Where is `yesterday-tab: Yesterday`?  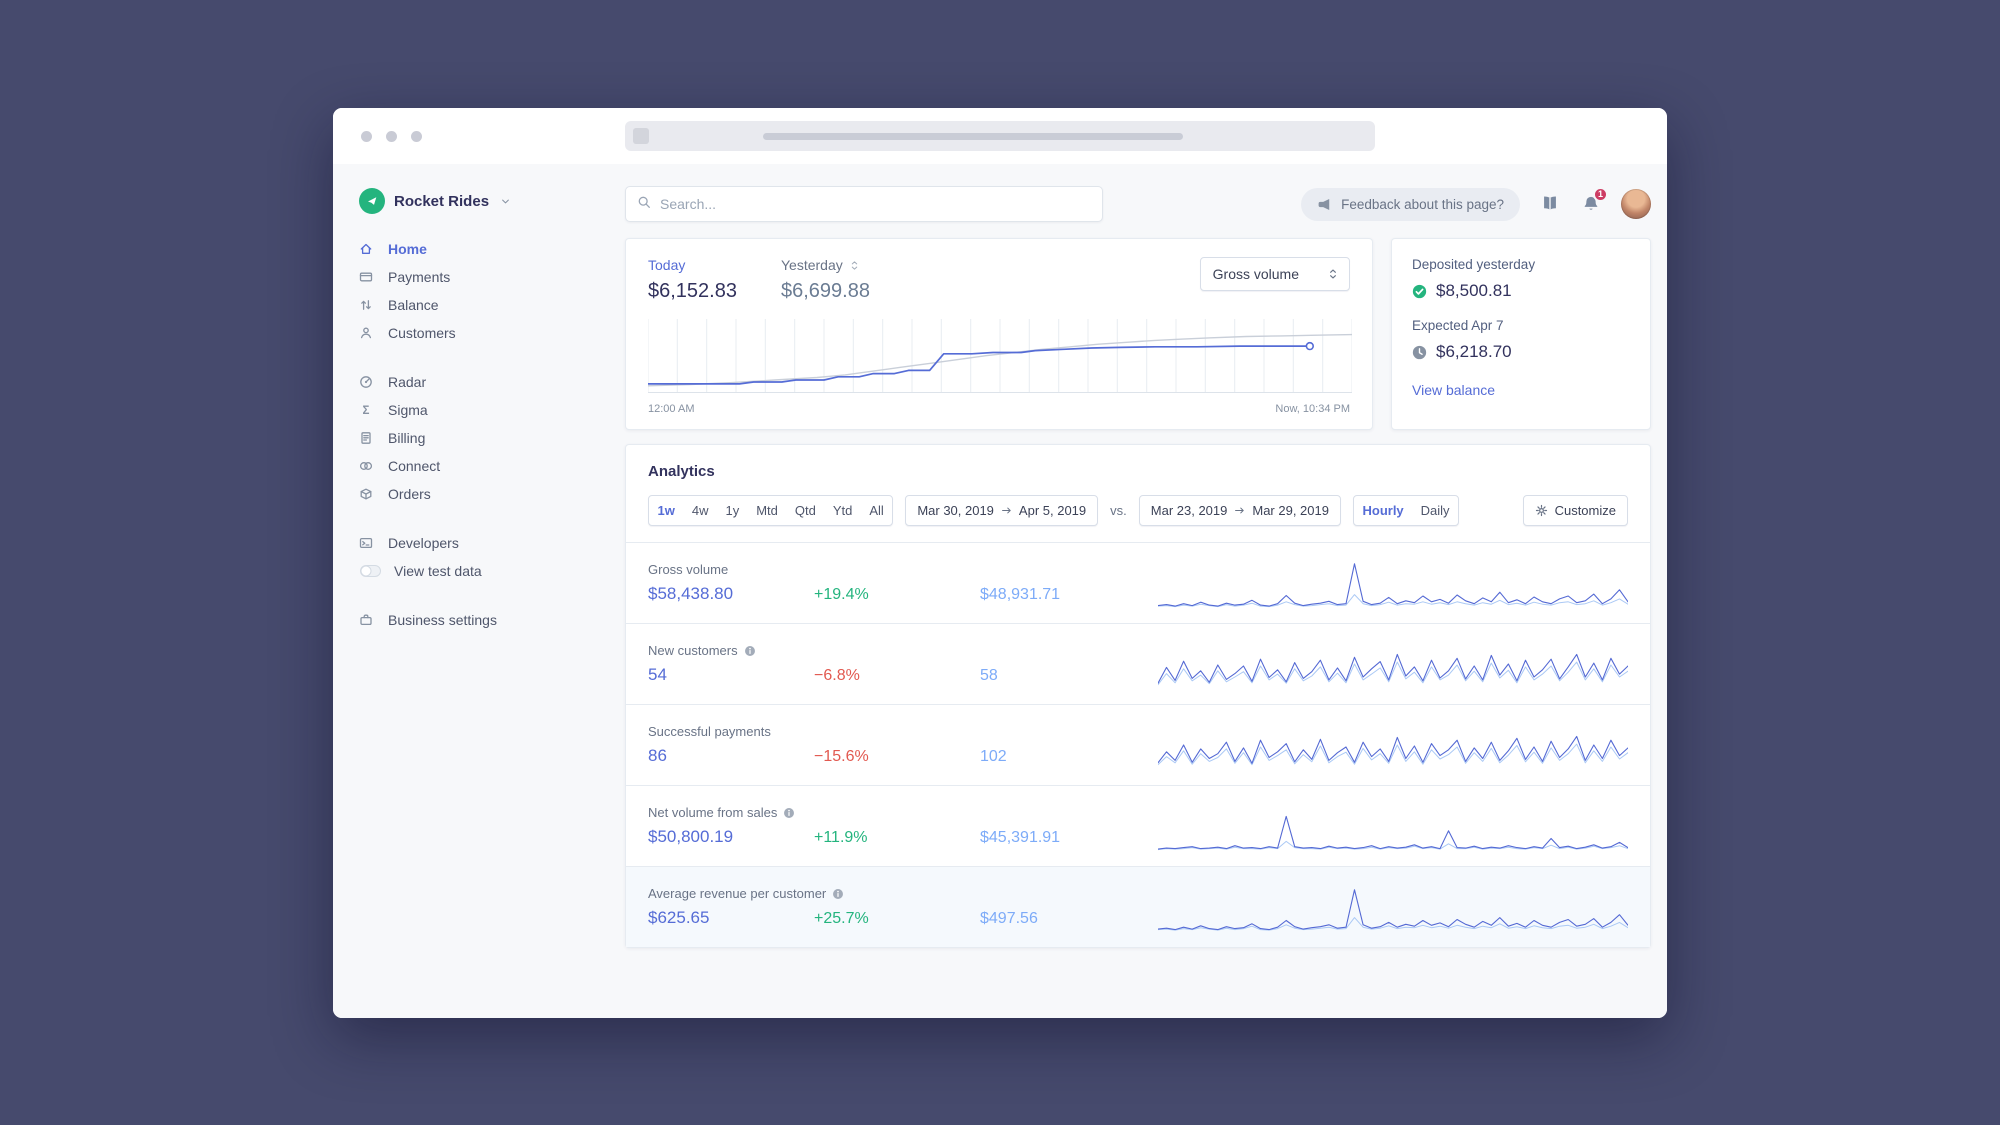
yesterday-tab: Yesterday is located at coordinates (825, 265).